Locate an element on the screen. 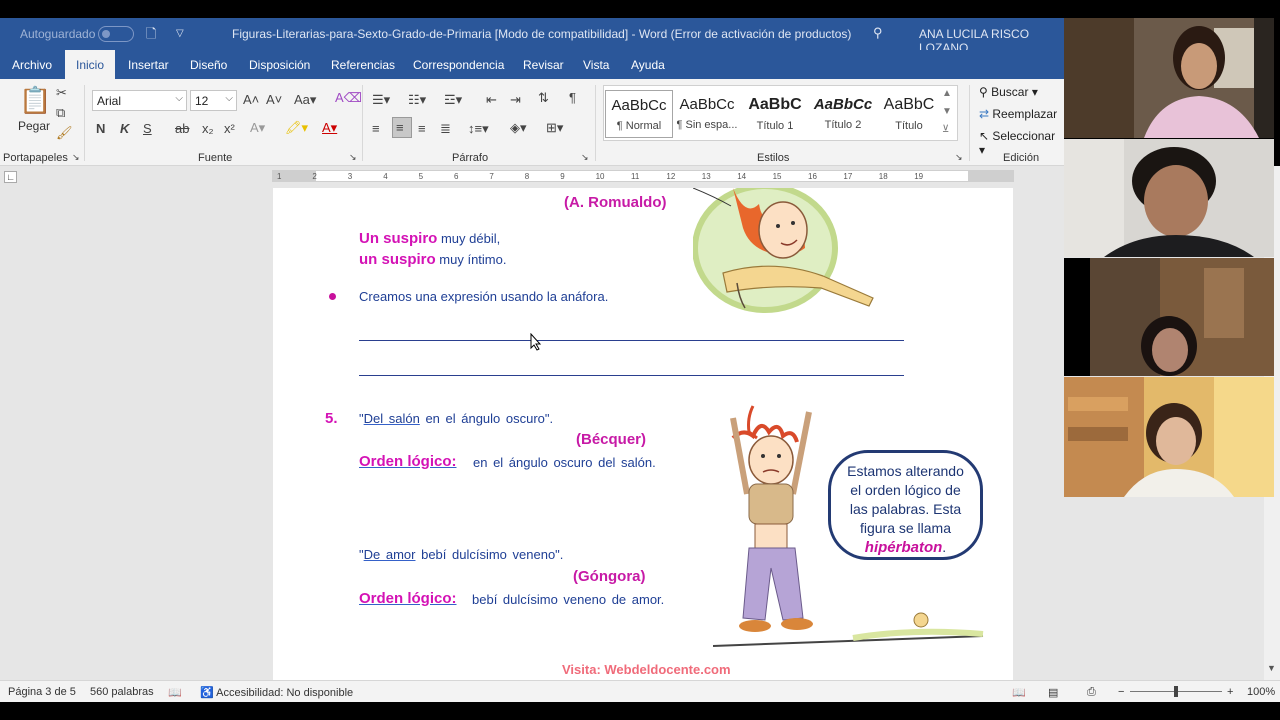 The image size is (1280, 720). customize-toolbar-icon: ▽ is located at coordinates (180, 33).